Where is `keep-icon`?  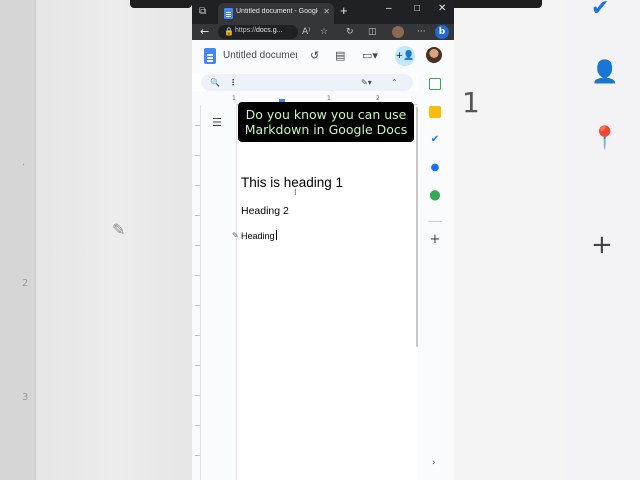 keep-icon is located at coordinates (435, 112).